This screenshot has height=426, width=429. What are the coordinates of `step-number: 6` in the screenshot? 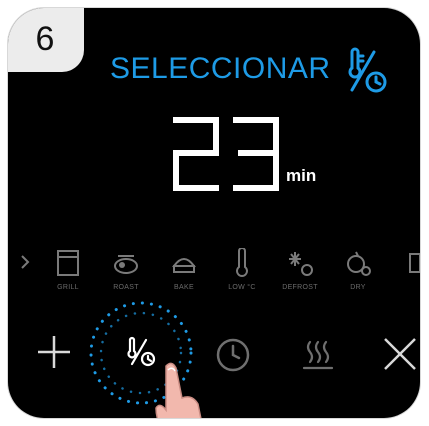 It's located at (45, 38).